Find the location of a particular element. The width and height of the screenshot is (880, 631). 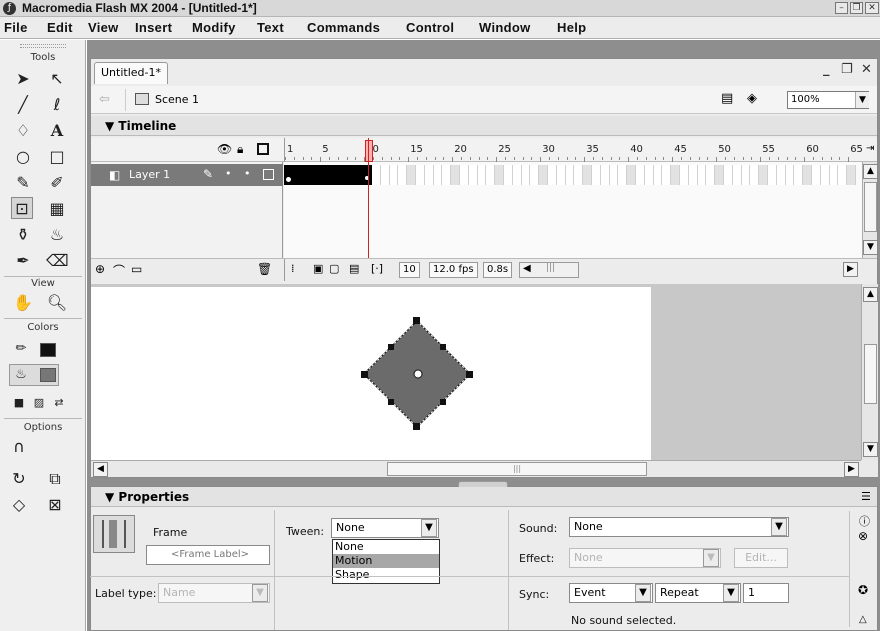

menu-window: Window is located at coordinates (505, 27).